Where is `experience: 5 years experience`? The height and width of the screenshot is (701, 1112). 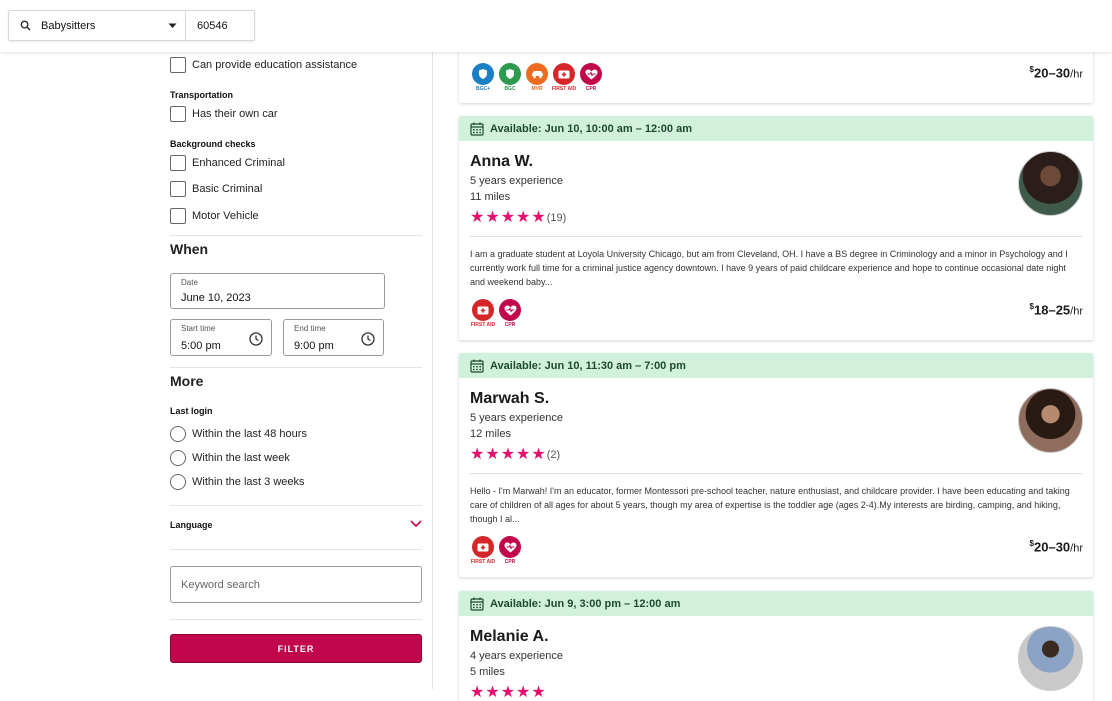
experience: 5 years experience is located at coordinates (516, 418).